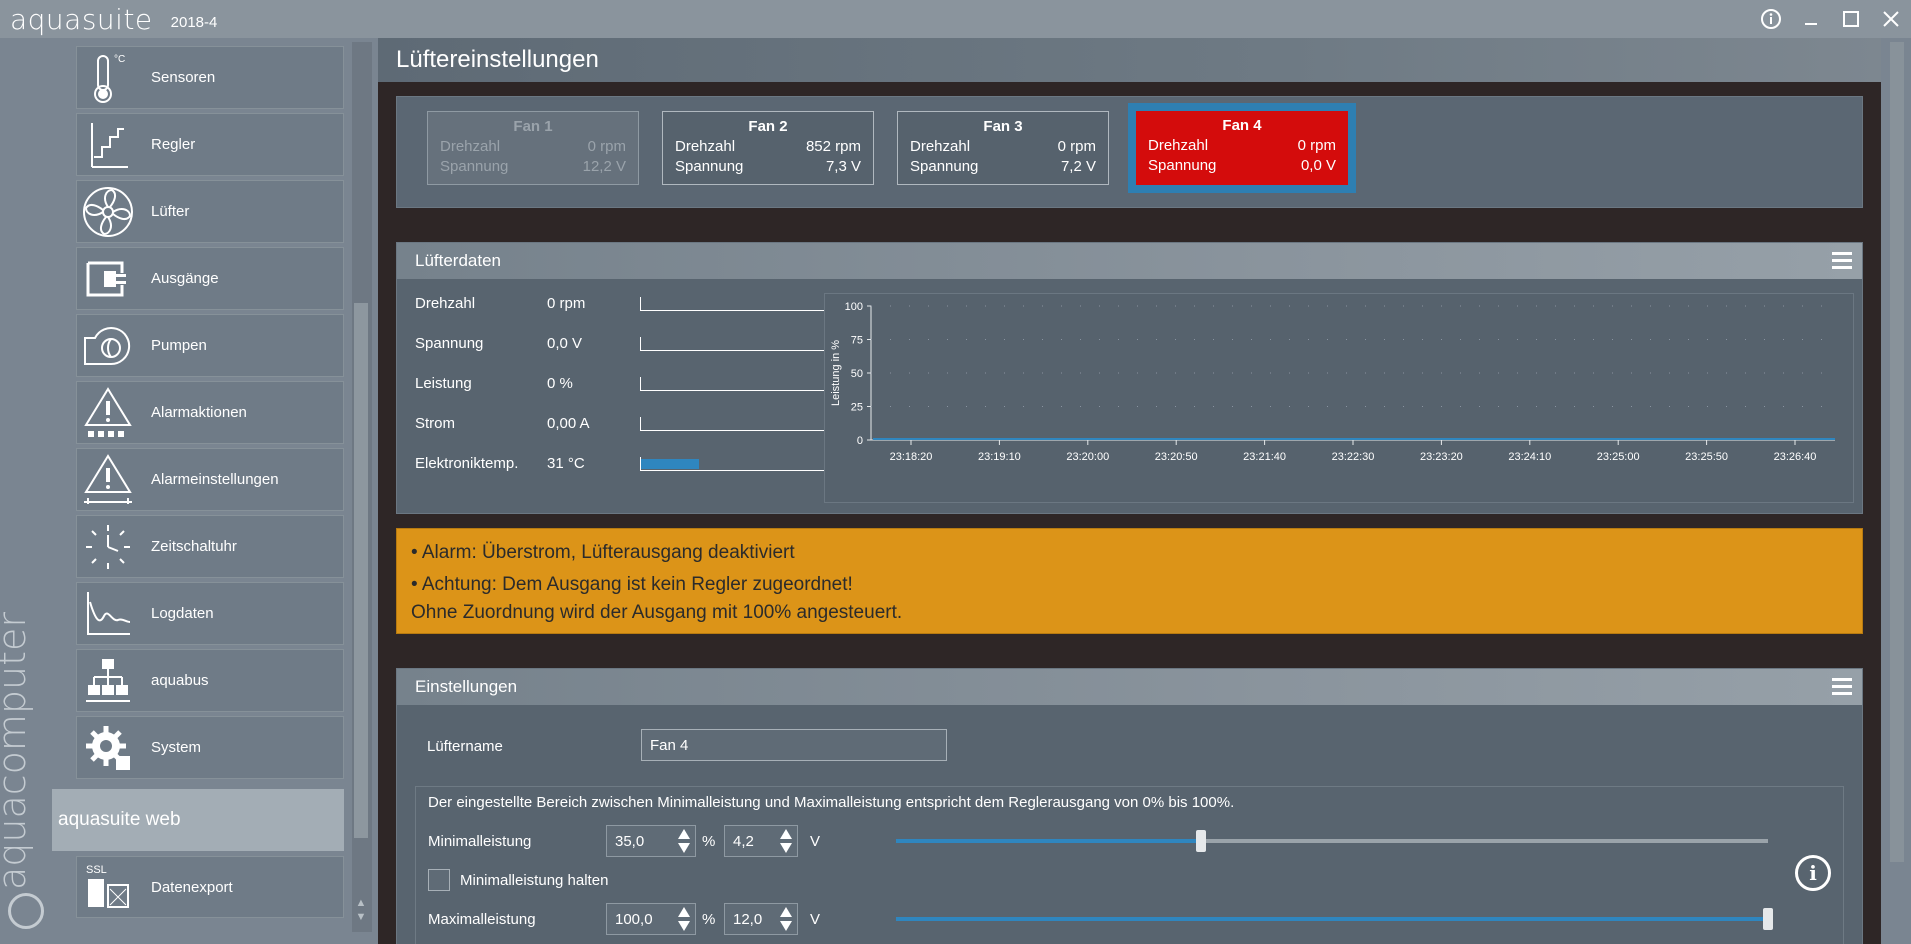 This screenshot has width=1911, height=944. Describe the element at coordinates (1768, 919) in the screenshot. I see `max-power-slider-thumb` at that location.